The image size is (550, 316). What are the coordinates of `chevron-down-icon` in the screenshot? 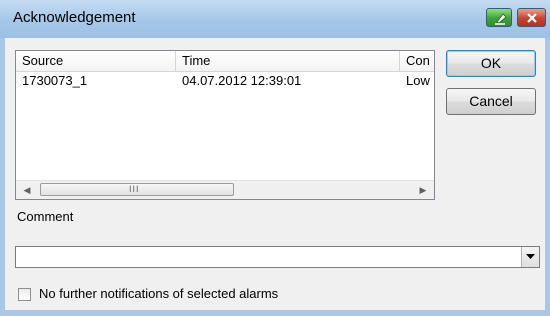 It's located at (530, 256).